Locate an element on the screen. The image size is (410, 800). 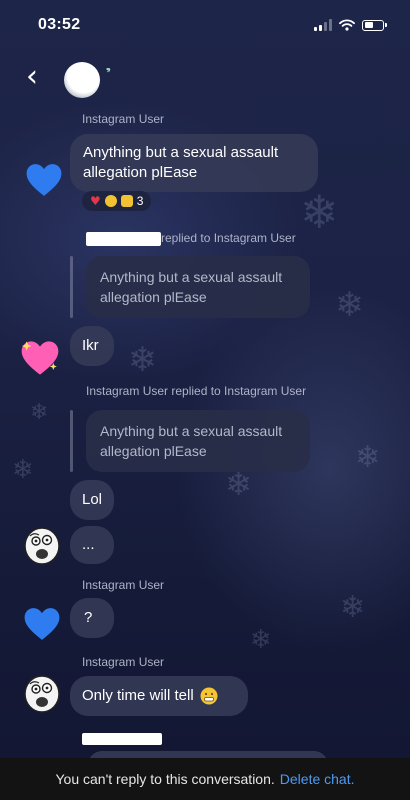
reply-label: Instagram User replied to Instagram User is located at coordinates (196, 391).